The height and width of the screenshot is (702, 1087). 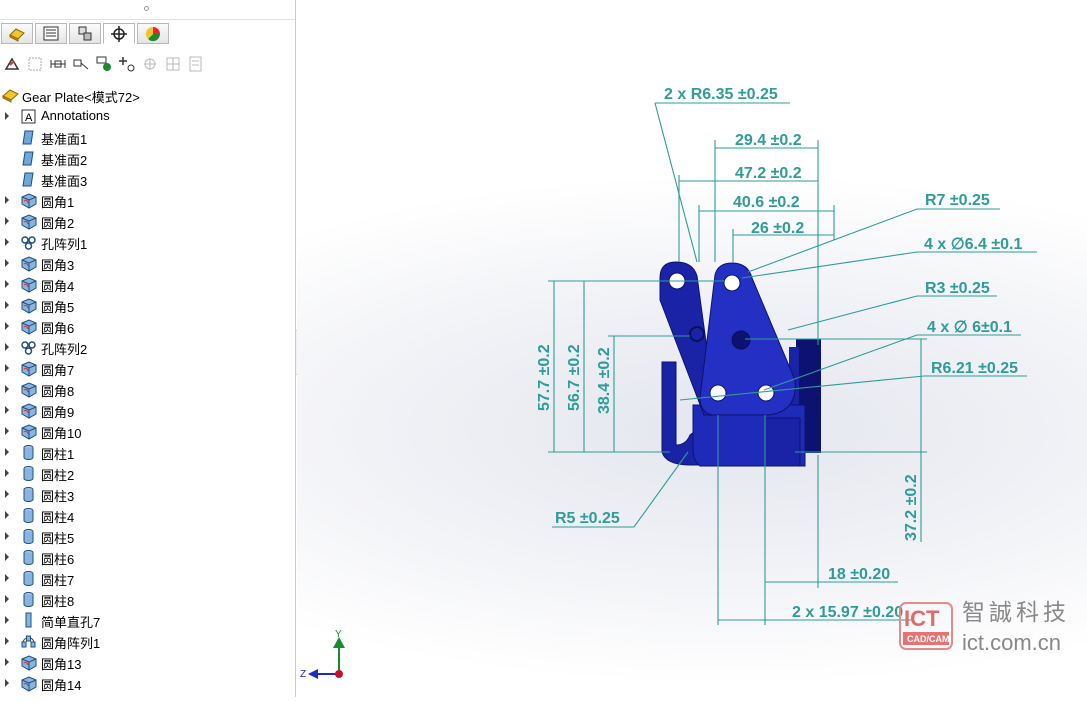 What do you see at coordinates (147, 116) in the screenshot?
I see `tree-item: A Annotations` at bounding box center [147, 116].